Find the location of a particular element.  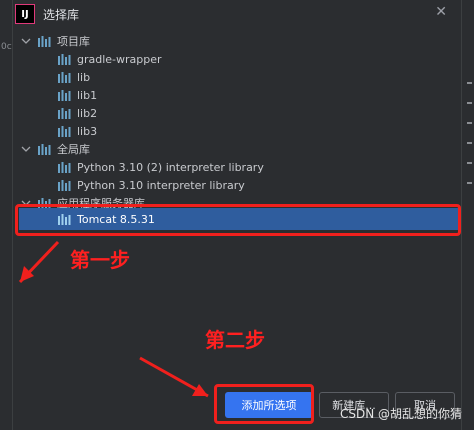

close-icon: ✕ is located at coordinates (441, 12).